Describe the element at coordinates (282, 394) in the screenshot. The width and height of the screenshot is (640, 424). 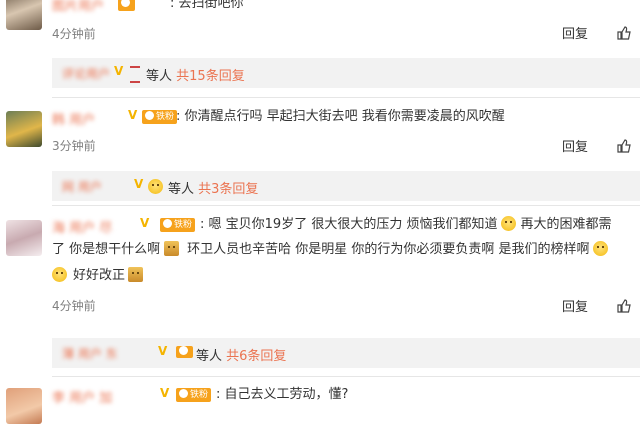
I see `comment-text: : 自己去义工劳动，懂?` at that location.